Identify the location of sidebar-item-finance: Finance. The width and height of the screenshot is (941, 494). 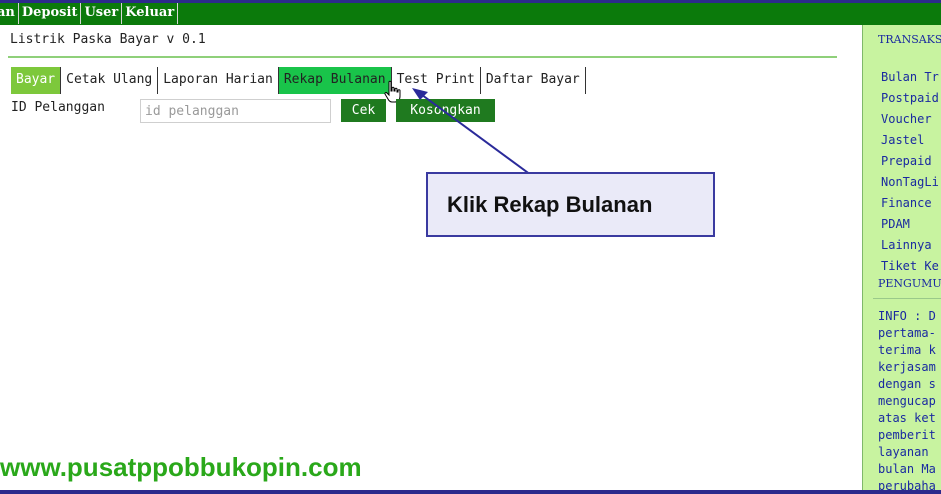
(910, 203).